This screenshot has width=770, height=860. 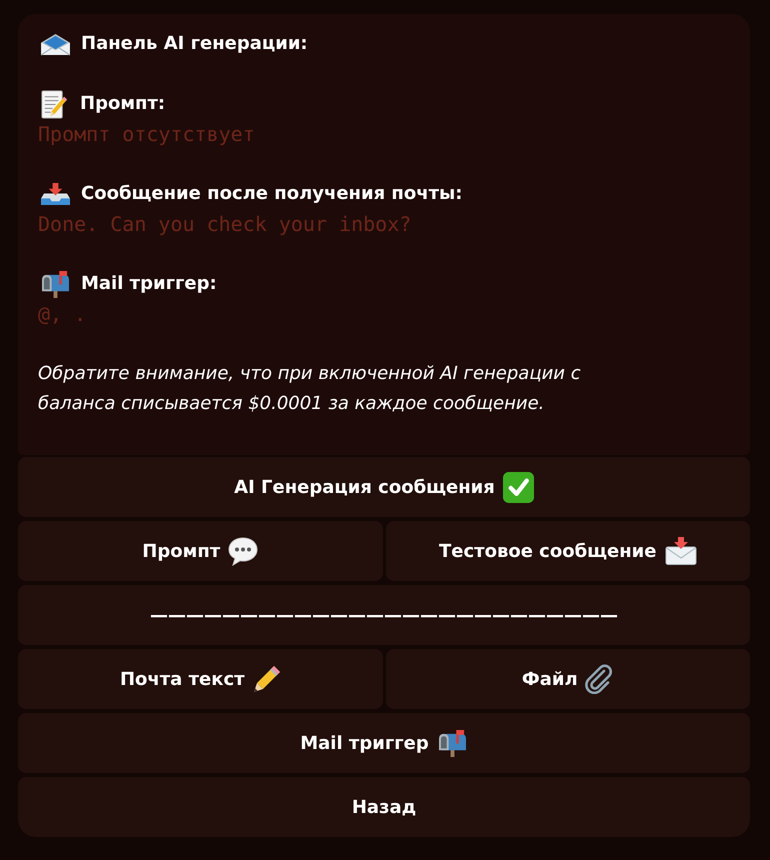 What do you see at coordinates (194, 44) in the screenshot?
I see `panel-title: Панель AI генерации:` at bounding box center [194, 44].